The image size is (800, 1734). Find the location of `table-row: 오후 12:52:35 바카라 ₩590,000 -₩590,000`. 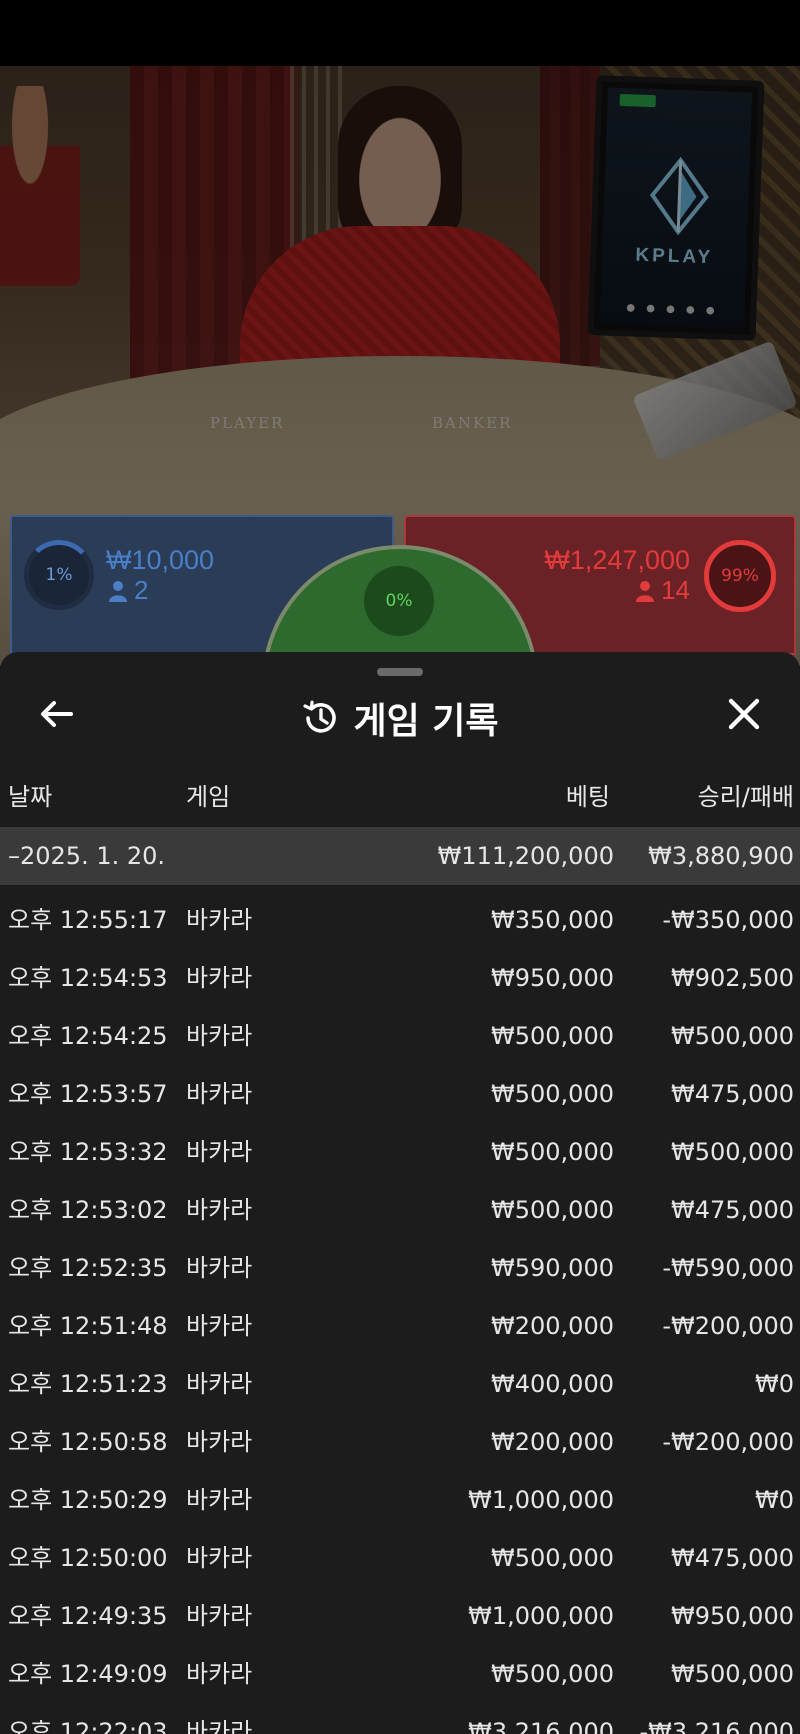

table-row: 오후 12:52:35 바카라 ₩590,000 -₩590,000 is located at coordinates (400, 1268).